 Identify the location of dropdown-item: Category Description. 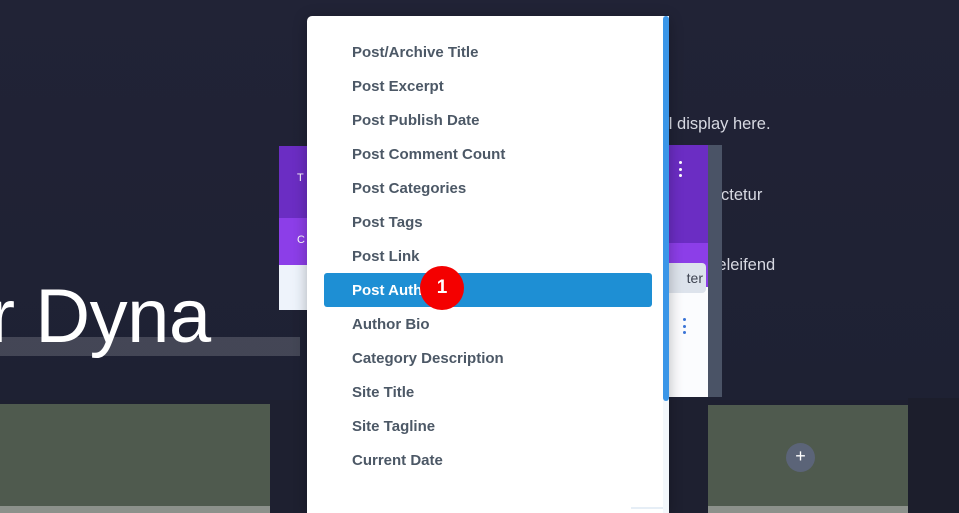
(488, 358).